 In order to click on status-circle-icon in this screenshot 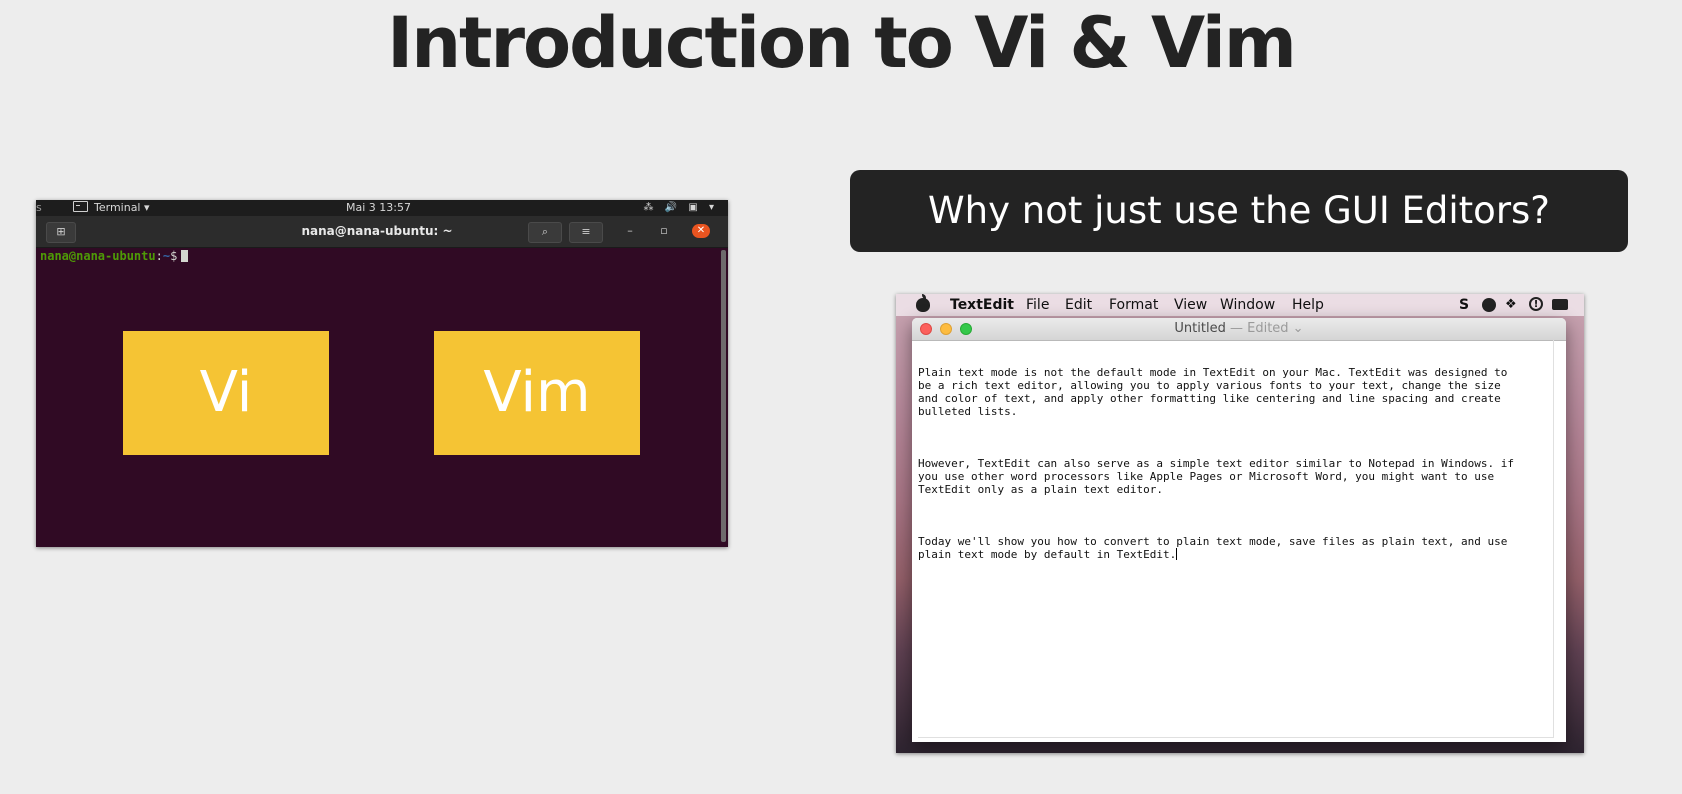, I will do `click(1489, 305)`.